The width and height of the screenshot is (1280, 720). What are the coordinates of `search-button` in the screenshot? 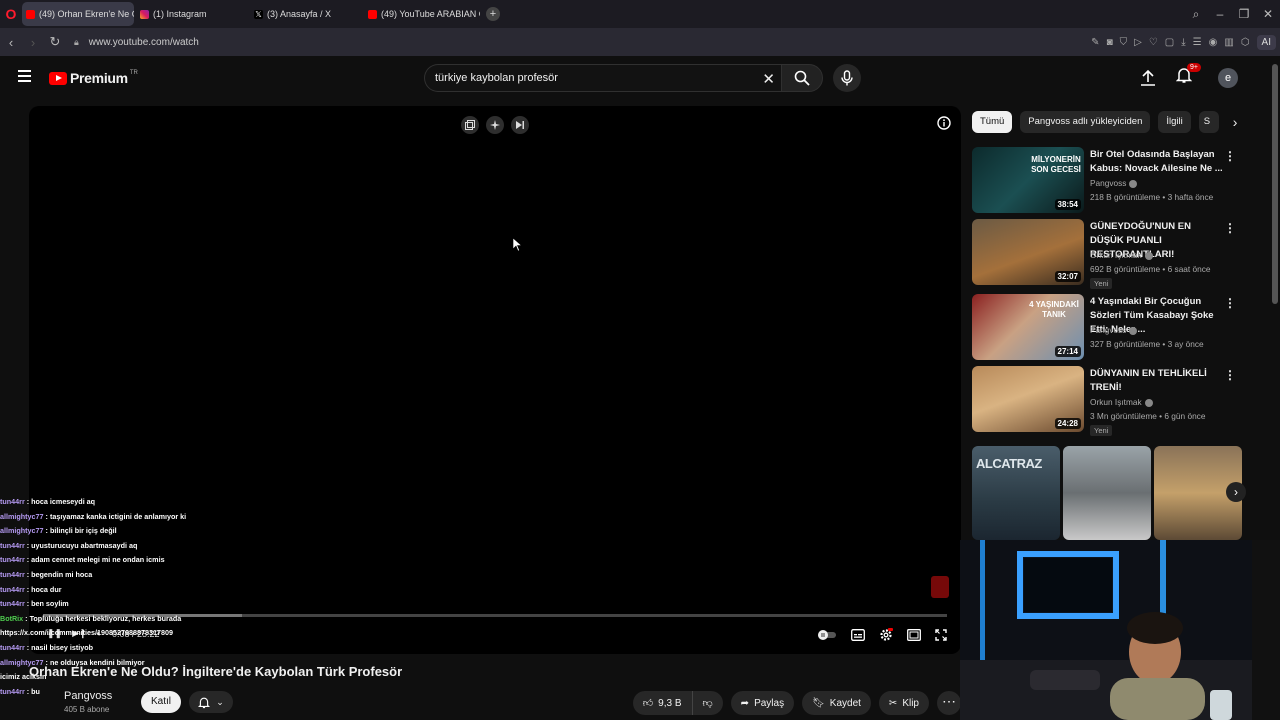 It's located at (802, 78).